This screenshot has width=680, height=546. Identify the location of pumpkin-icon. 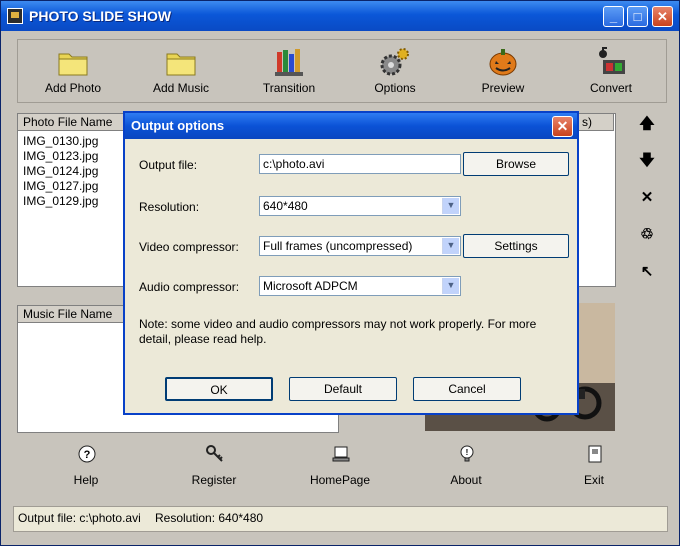
(503, 62).